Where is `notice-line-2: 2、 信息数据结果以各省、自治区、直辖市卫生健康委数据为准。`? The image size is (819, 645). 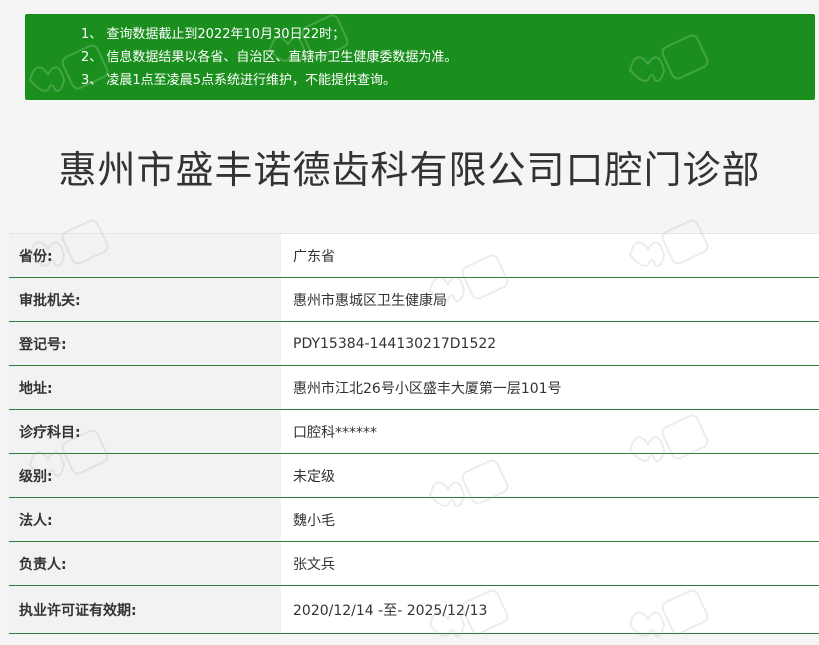 notice-line-2: 2、 信息数据结果以各省、自治区、直辖市卫生健康委数据为准。 is located at coordinates (269, 57).